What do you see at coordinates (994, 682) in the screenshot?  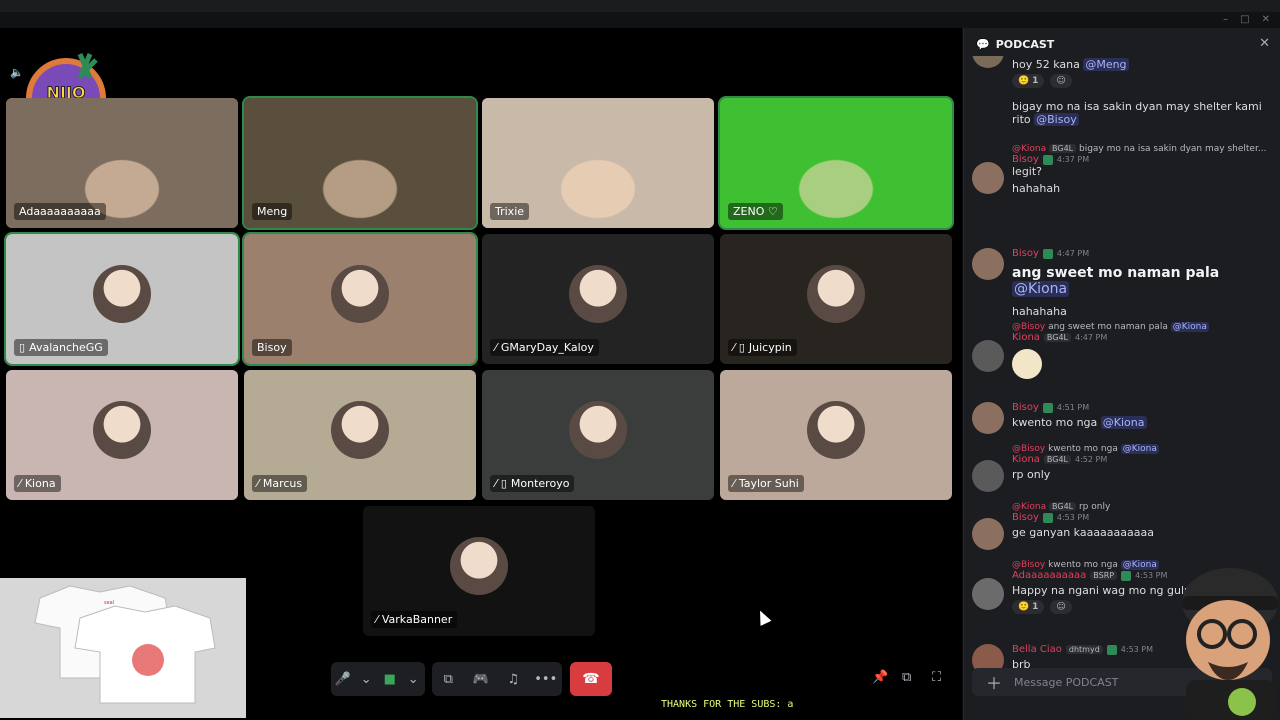 I see `add-attachment-icon: ＋` at bounding box center [994, 682].